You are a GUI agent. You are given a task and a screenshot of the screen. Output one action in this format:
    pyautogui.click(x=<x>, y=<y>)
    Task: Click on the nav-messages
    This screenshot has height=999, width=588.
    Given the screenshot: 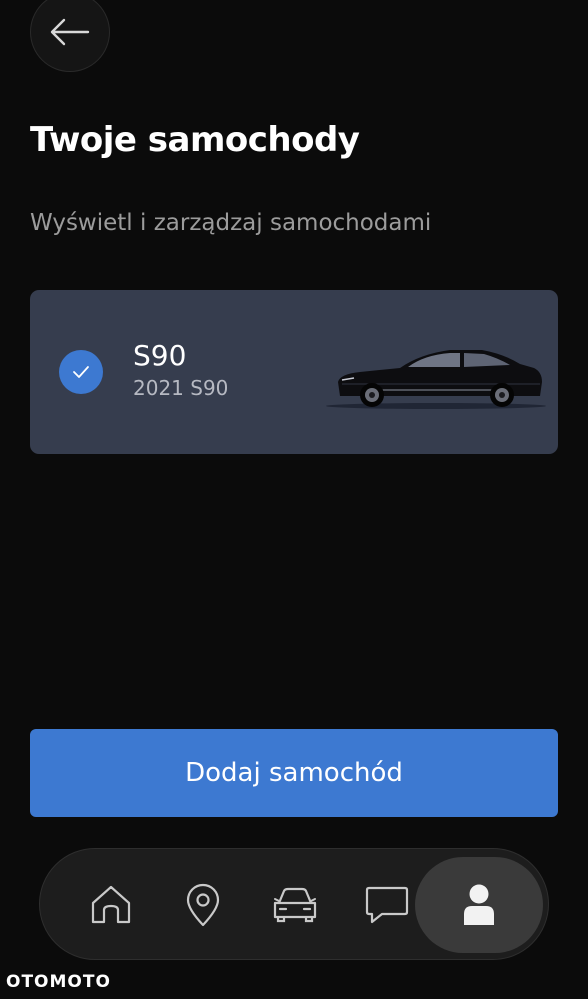 What is the action you would take?
    pyautogui.click(x=387, y=905)
    